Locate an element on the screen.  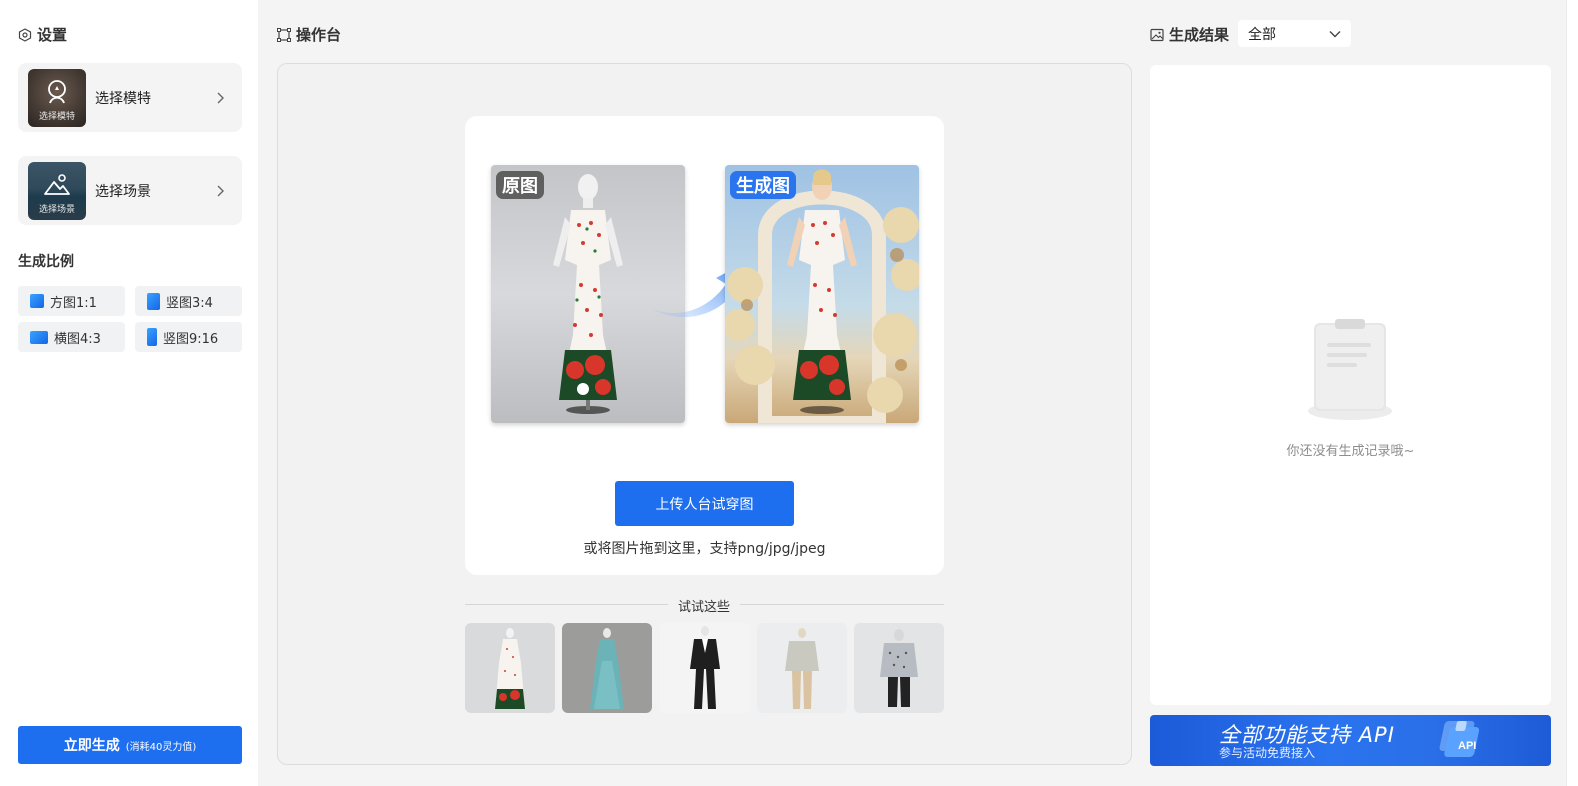
select-model-card: 选择模特 选择模特 is located at coordinates (130, 97).